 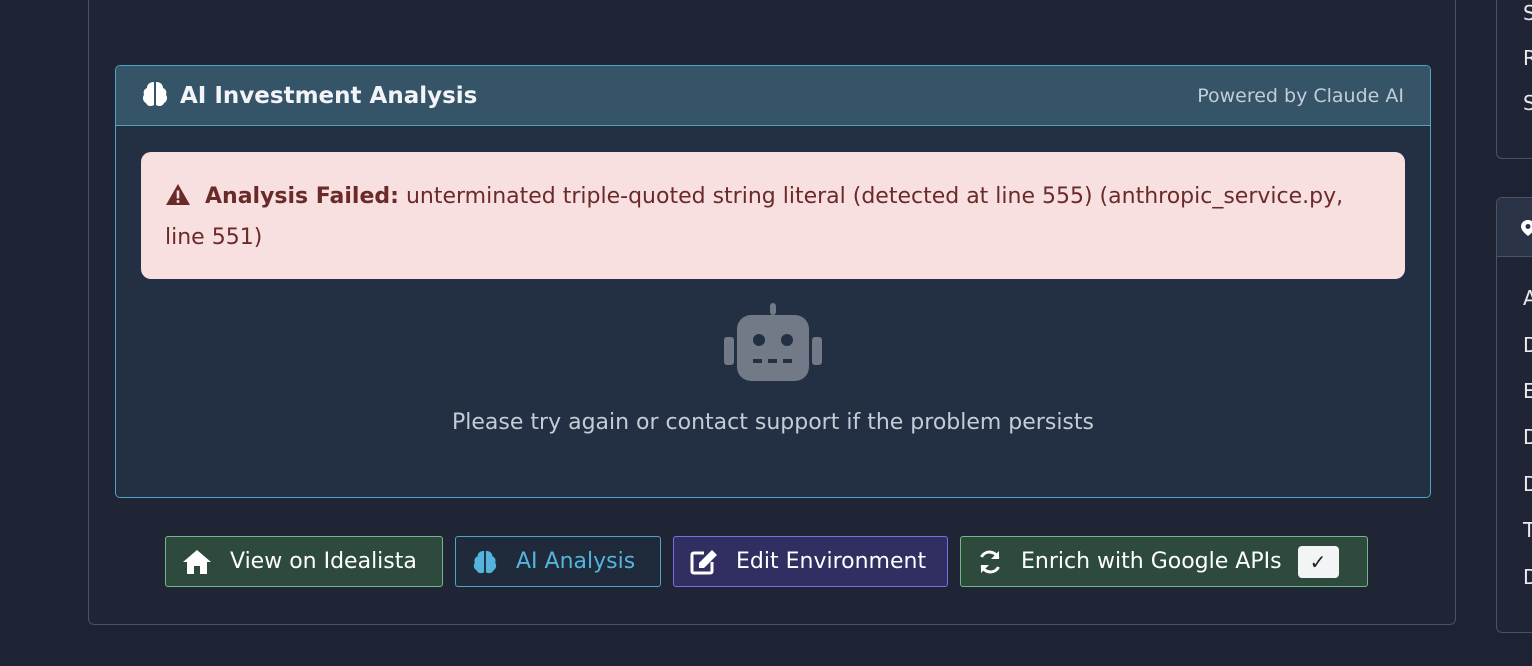 I want to click on side-location-card: A D E D D T D, so click(x=1514, y=415).